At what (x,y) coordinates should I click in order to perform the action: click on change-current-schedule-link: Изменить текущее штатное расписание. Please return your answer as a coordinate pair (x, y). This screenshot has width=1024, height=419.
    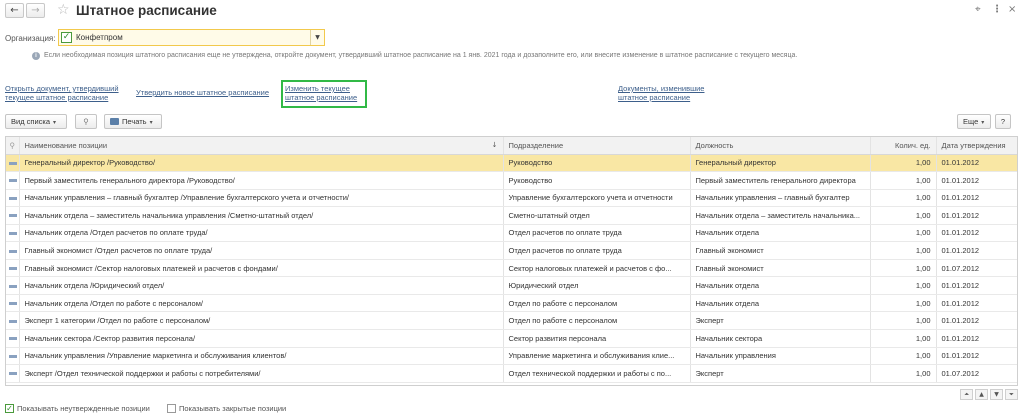
    Looking at the image, I should click on (325, 93).